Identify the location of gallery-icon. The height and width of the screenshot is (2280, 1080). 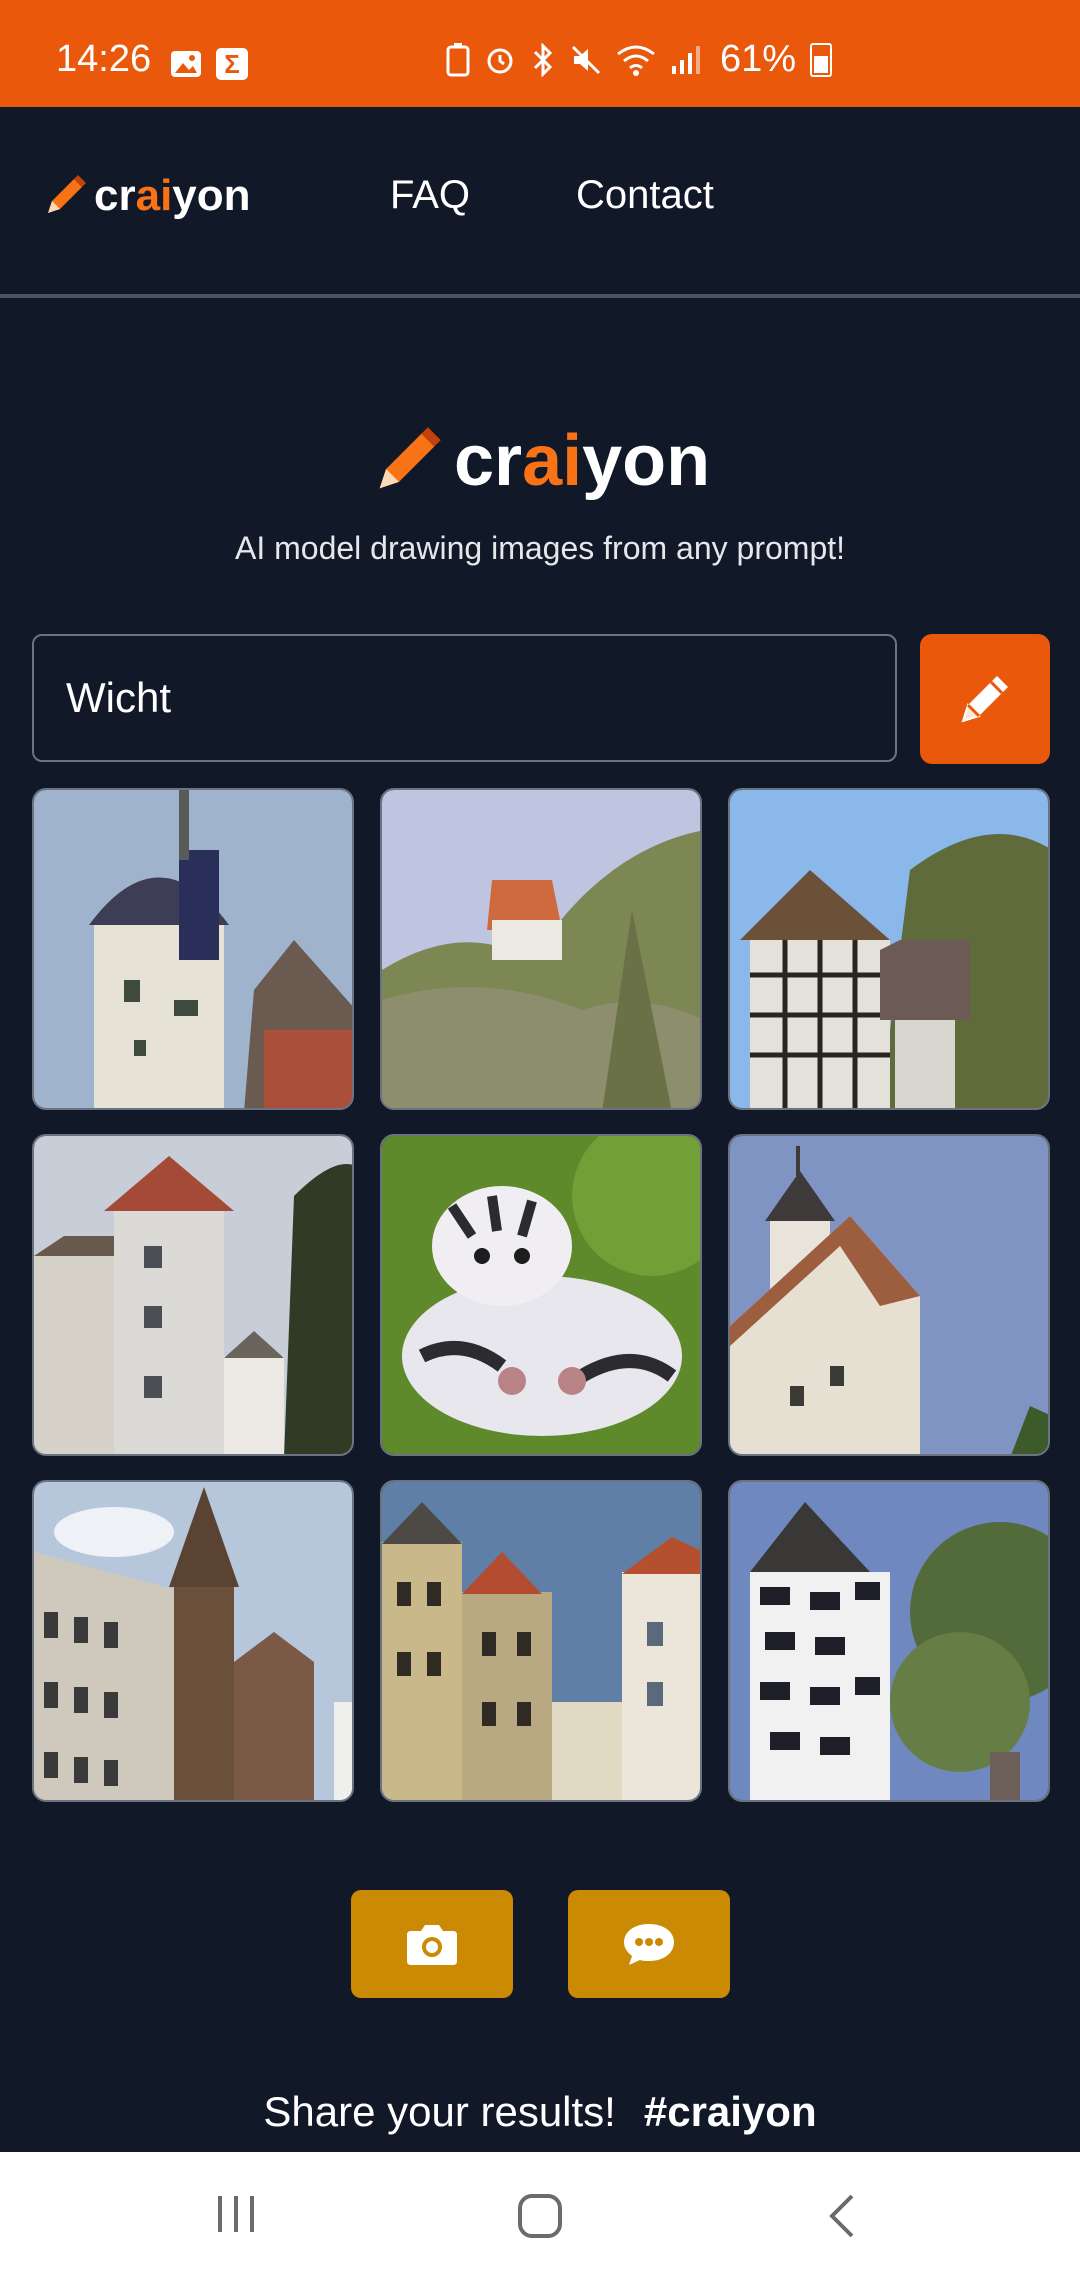
(186, 64).